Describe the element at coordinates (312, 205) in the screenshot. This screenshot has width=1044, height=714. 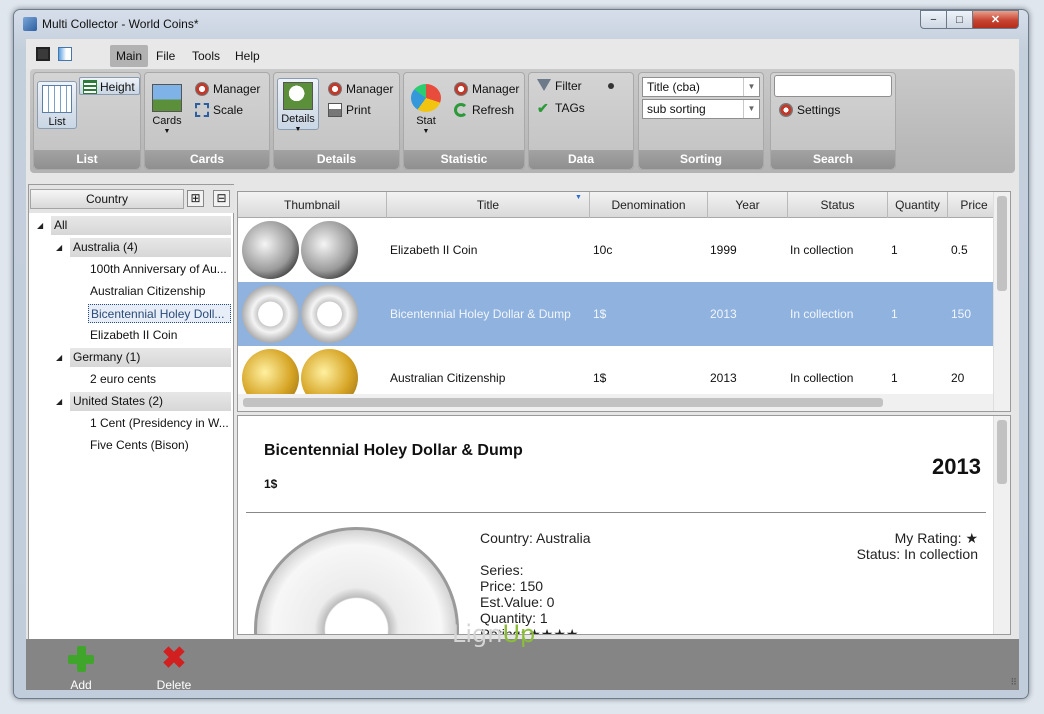
I see `column-header-thumbnail: Thumbnail` at that location.